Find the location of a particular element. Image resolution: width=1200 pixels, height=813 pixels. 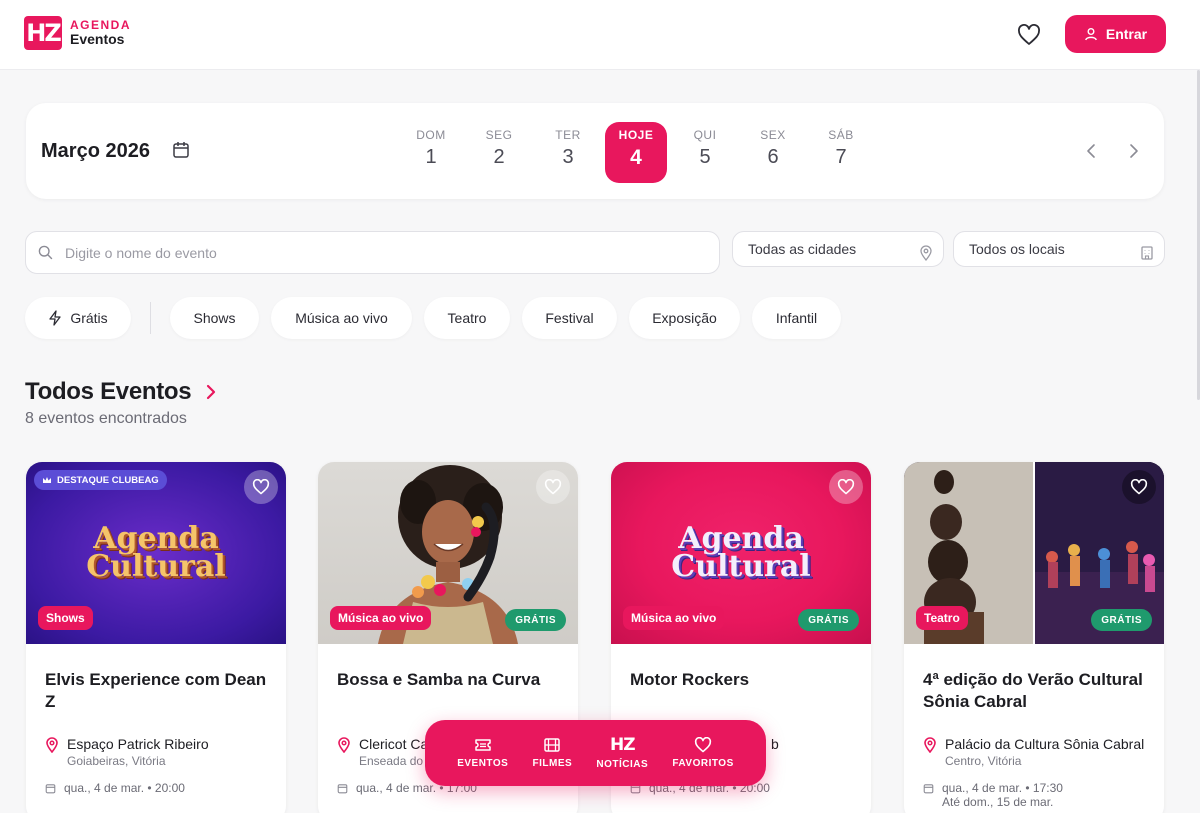

day-saturday: SÁB 7 is located at coordinates (841, 153).